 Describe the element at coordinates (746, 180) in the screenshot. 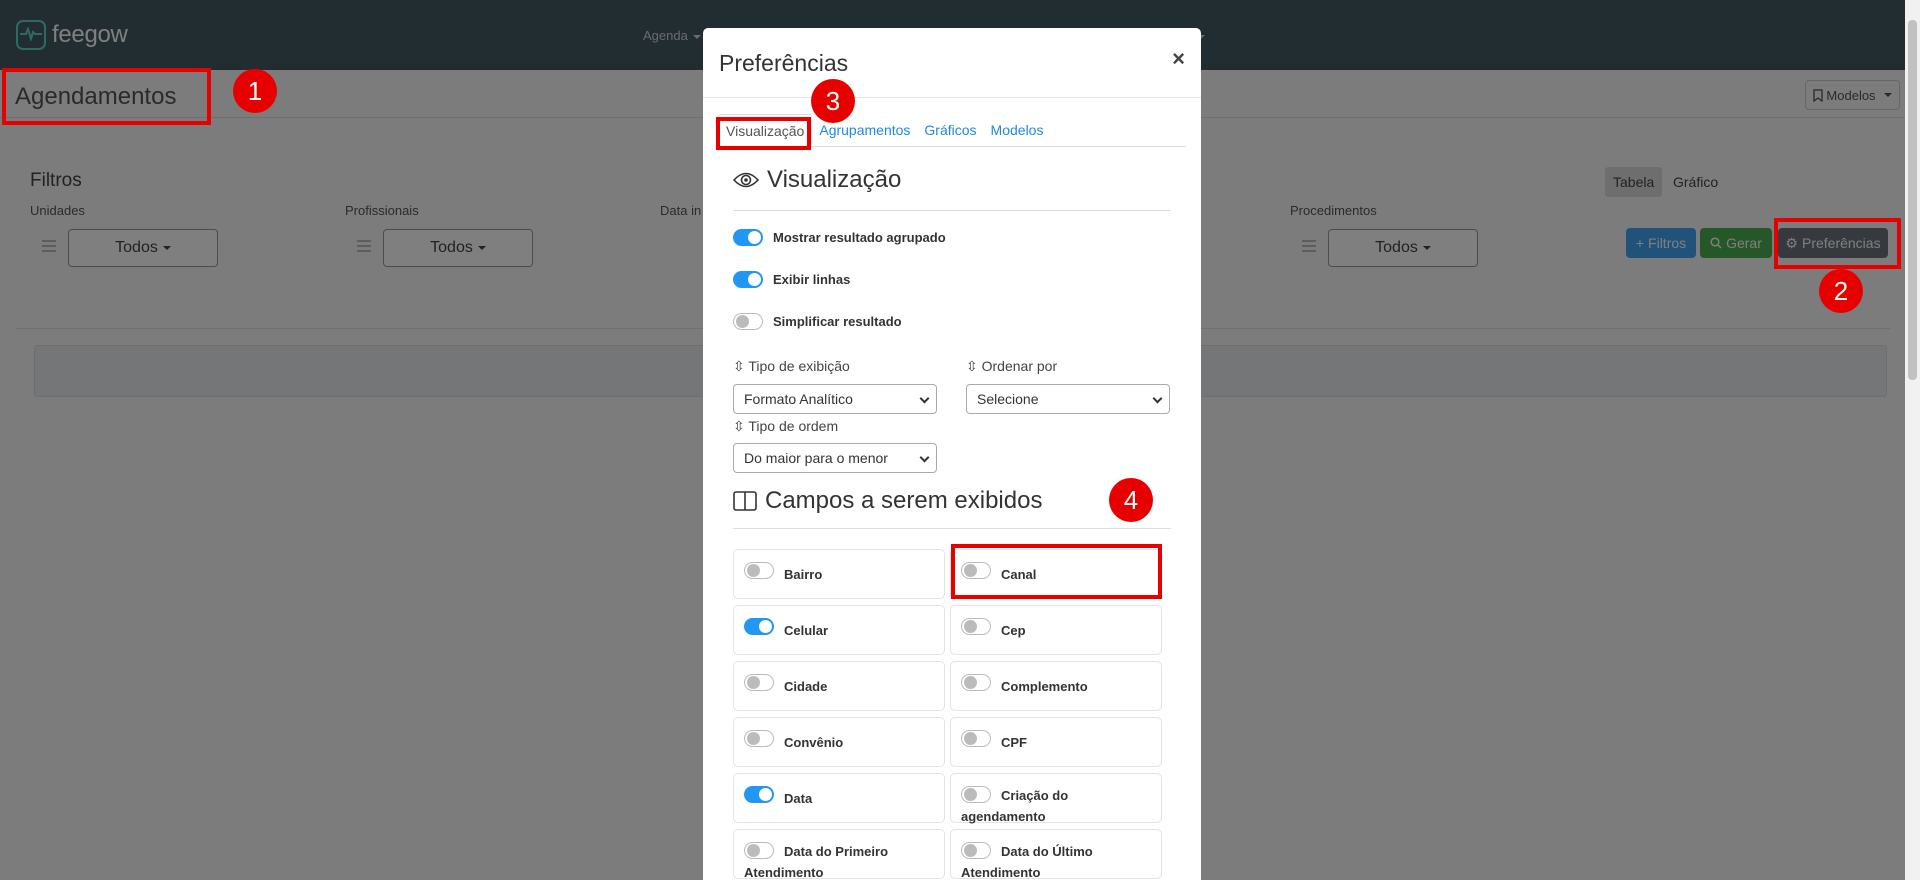

I see `eye-icon` at that location.